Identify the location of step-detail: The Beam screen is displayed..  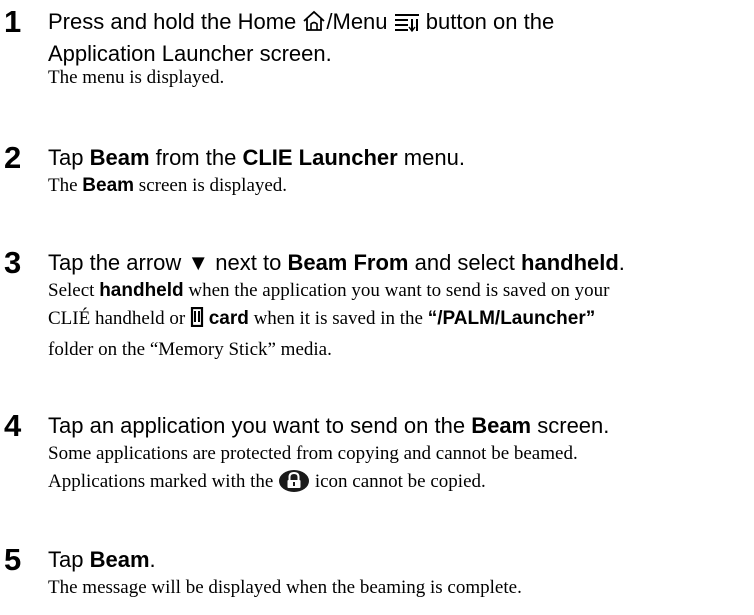
(168, 185).